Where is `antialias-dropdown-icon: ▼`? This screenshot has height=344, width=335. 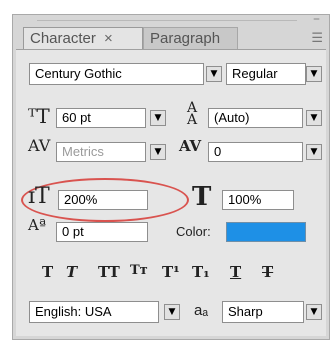 antialias-dropdown-icon: ▼ is located at coordinates (314, 312).